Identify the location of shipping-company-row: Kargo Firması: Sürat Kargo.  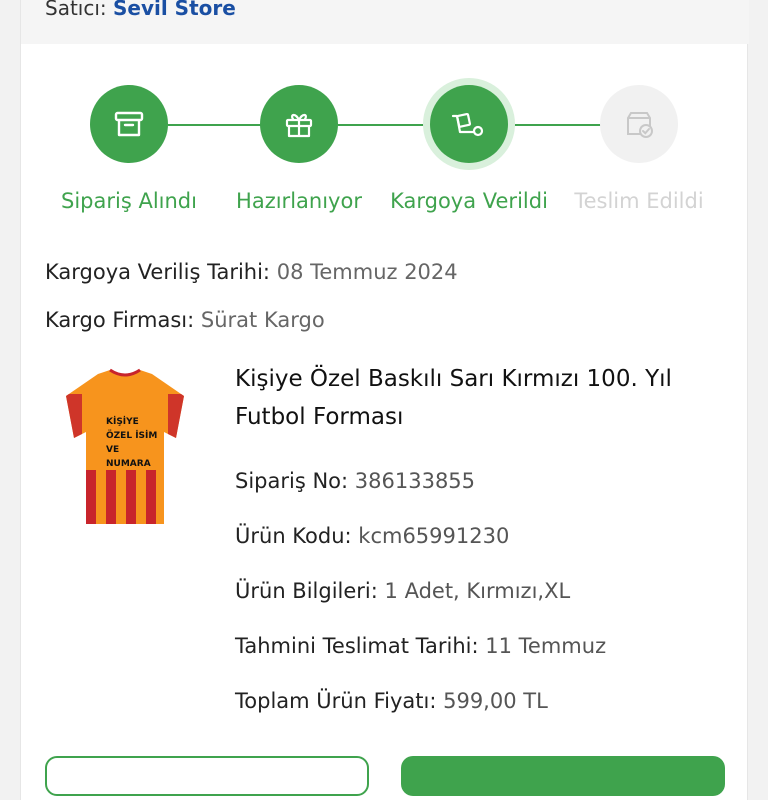
(185, 320).